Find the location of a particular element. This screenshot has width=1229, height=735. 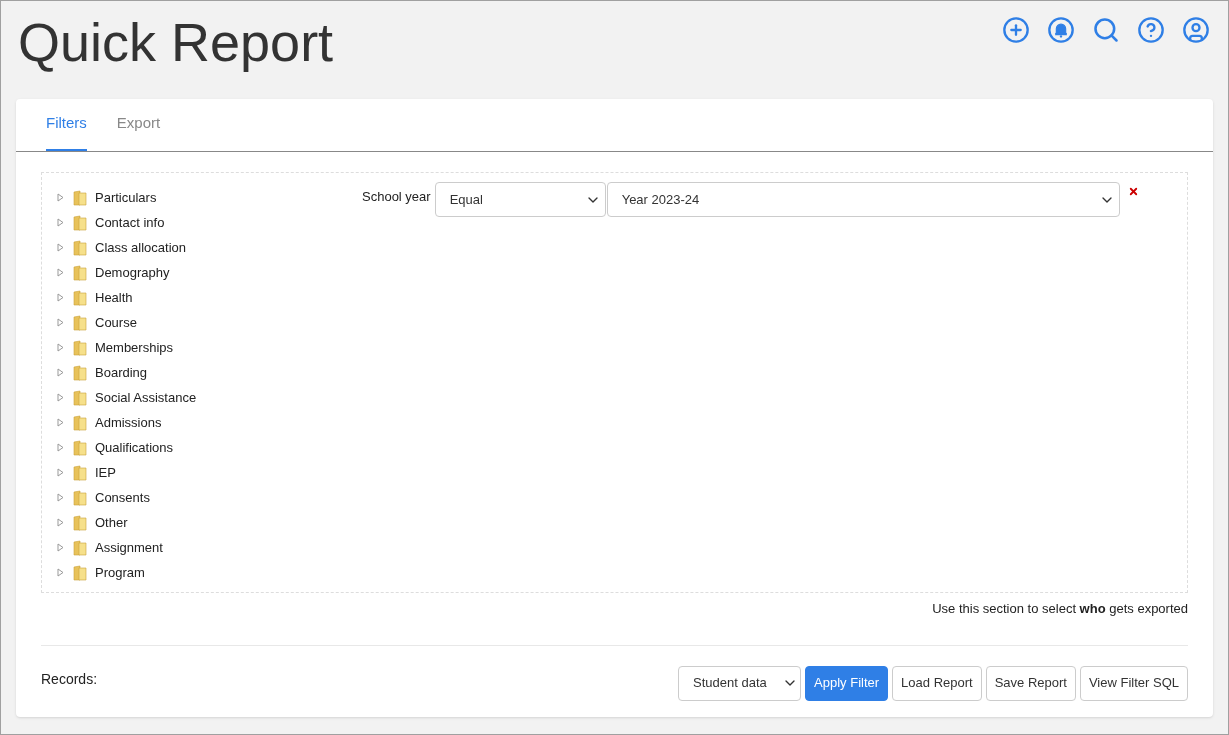

filter-label: School year is located at coordinates (396, 197).